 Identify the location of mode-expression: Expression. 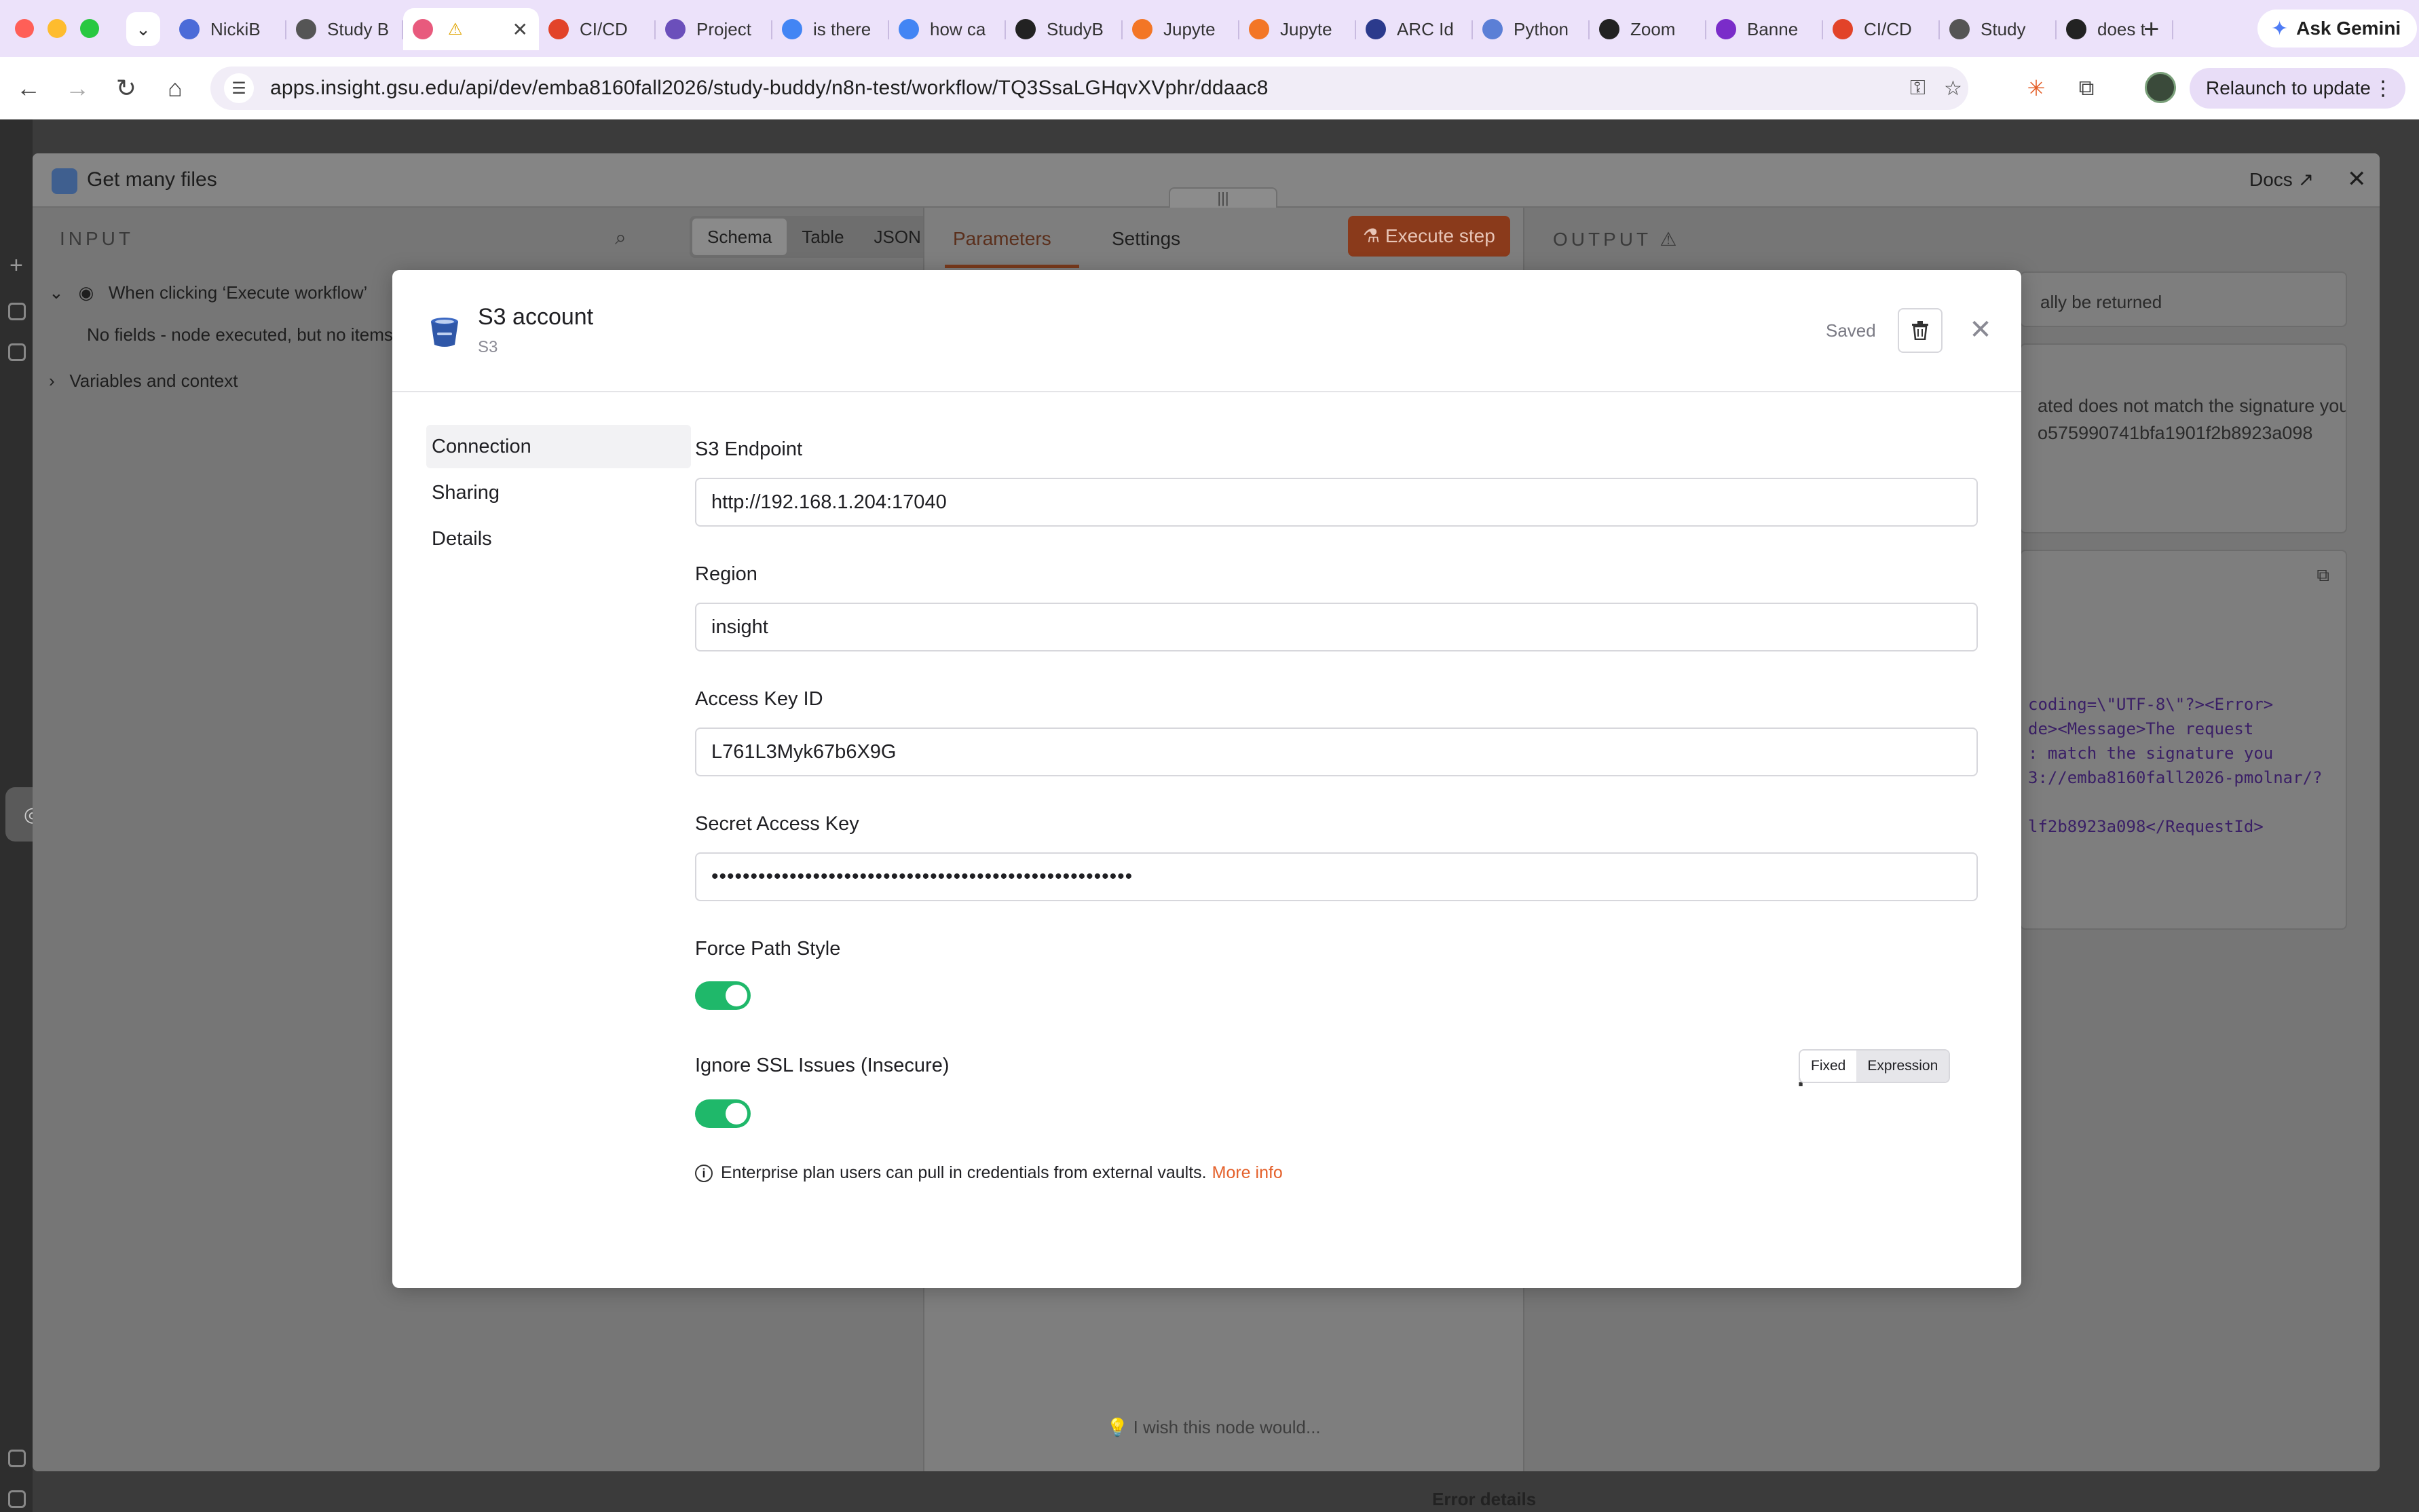
(1903, 1066).